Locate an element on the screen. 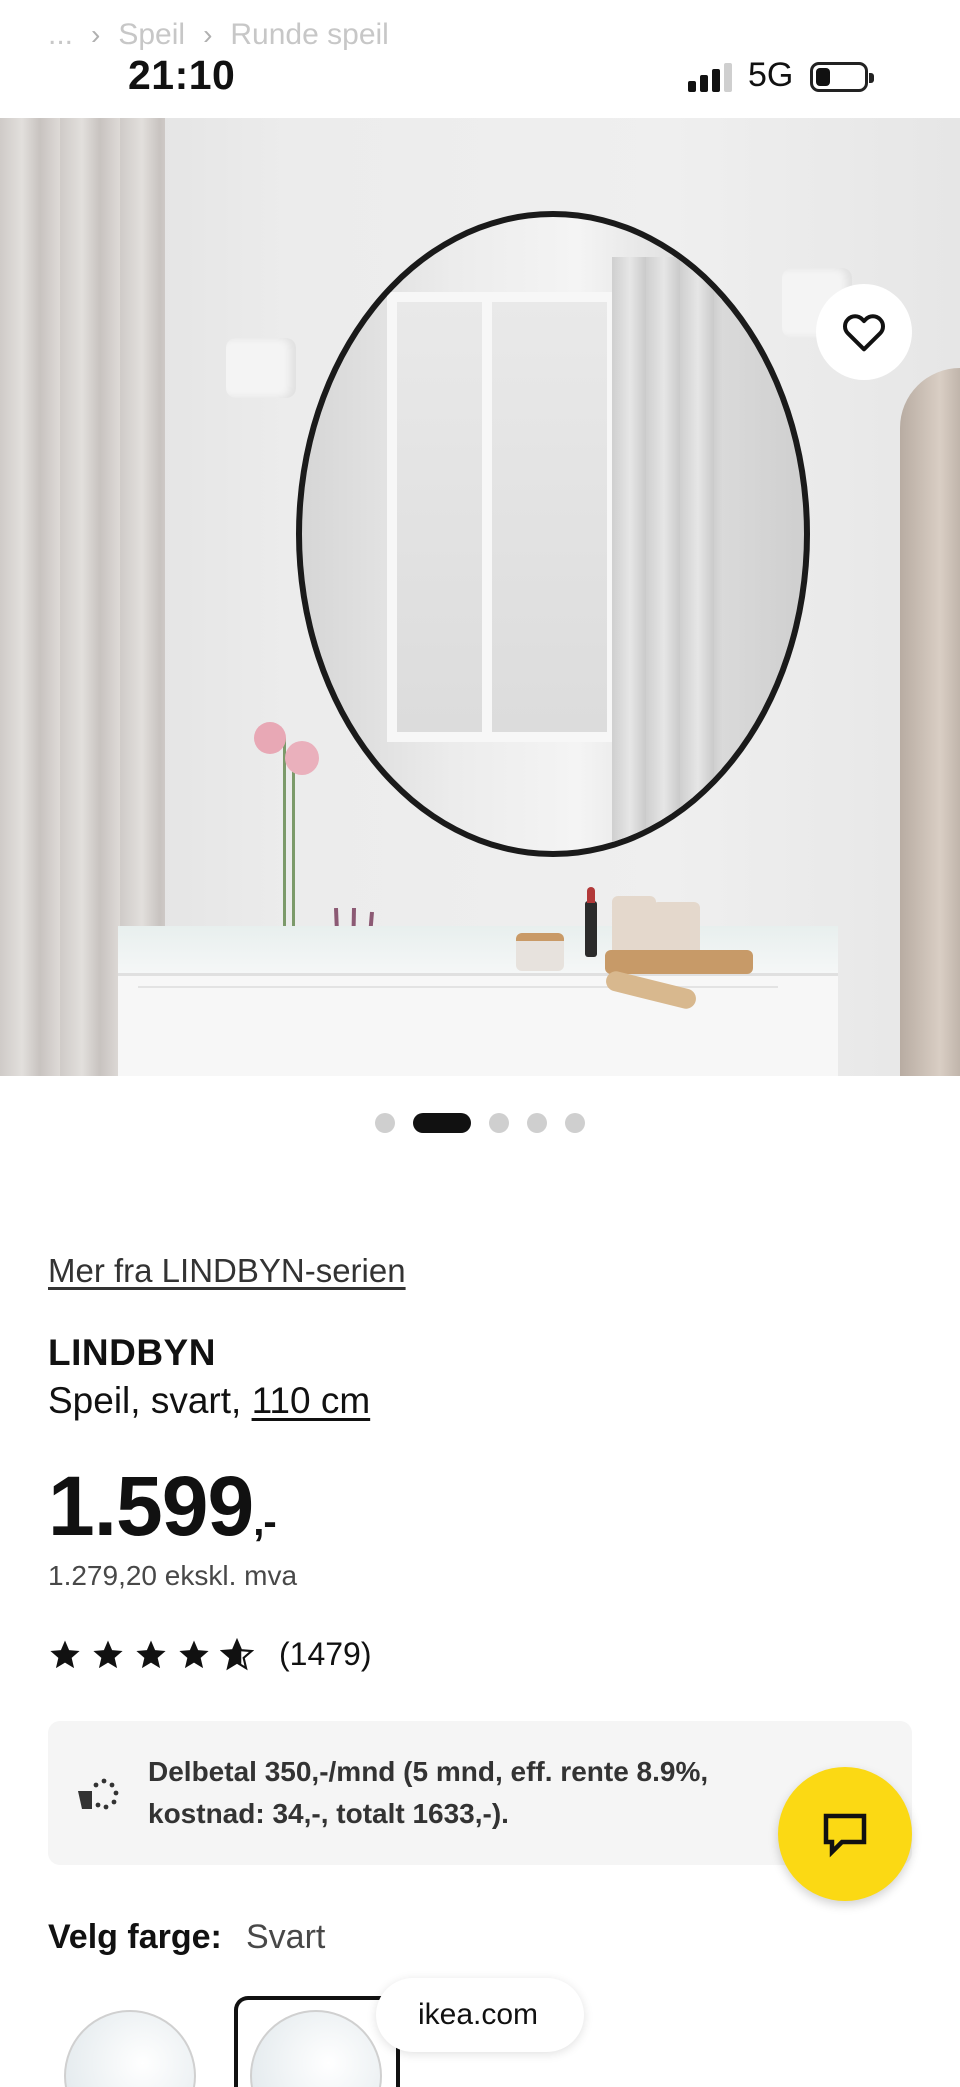 This screenshot has height=2087, width=960. status-bar: ... › Speil › Runde speil 21:10 5G is located at coordinates (480, 59).